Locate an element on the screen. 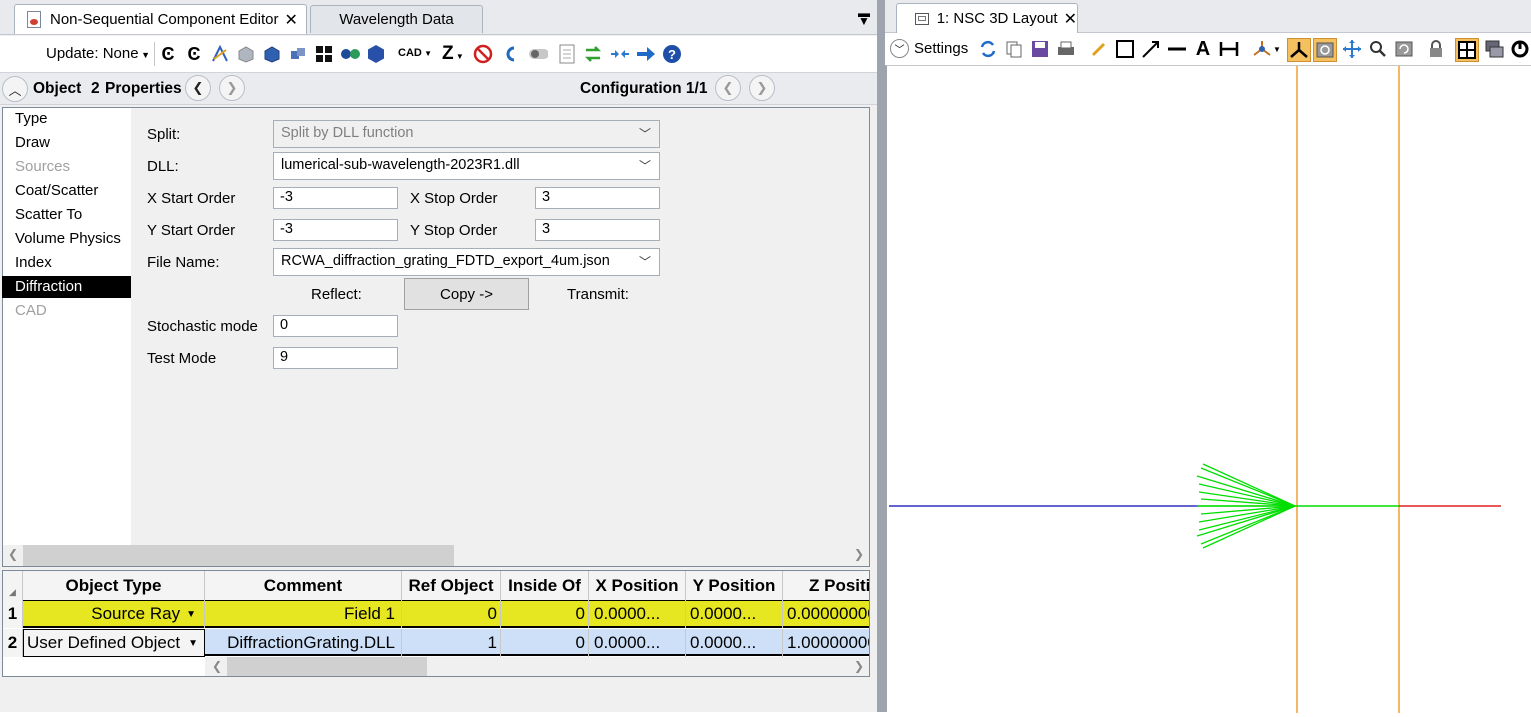  object-type-cell: Source Ray ▼ is located at coordinates (114, 614).